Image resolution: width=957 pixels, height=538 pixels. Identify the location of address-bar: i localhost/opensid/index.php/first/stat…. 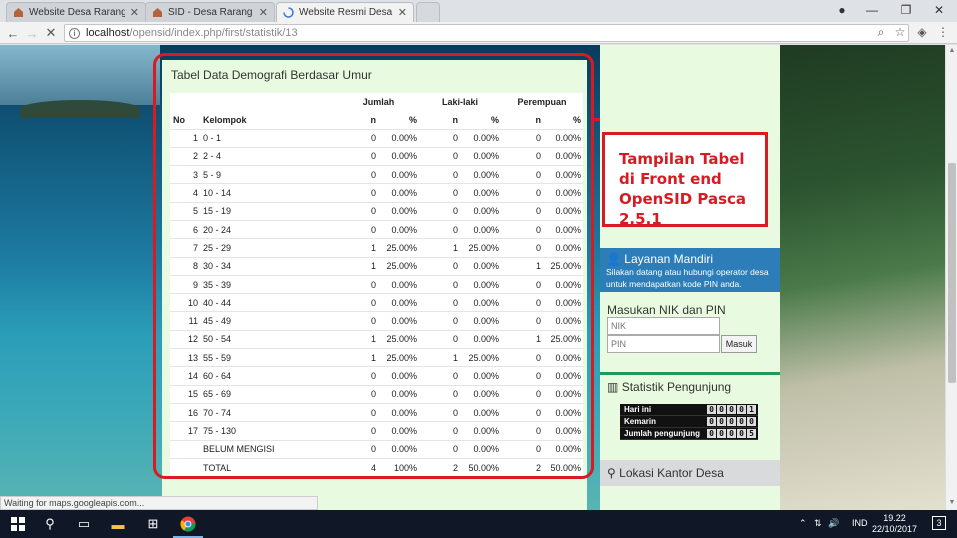
(486, 33).